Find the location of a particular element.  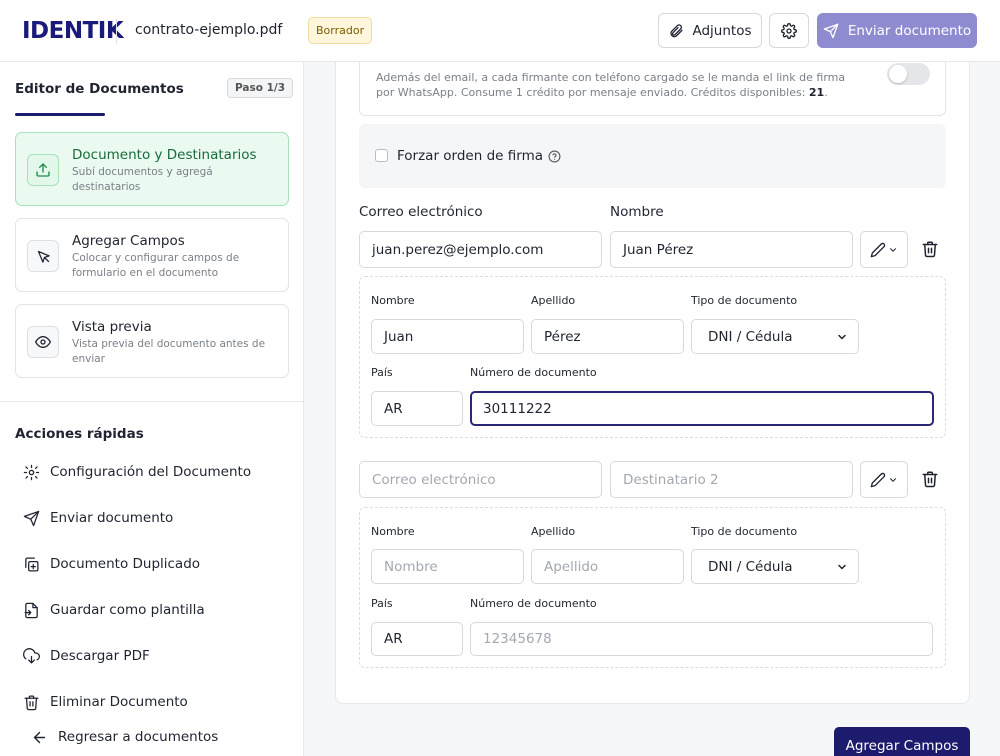

action-label: Documento Duplicado is located at coordinates (125, 564).